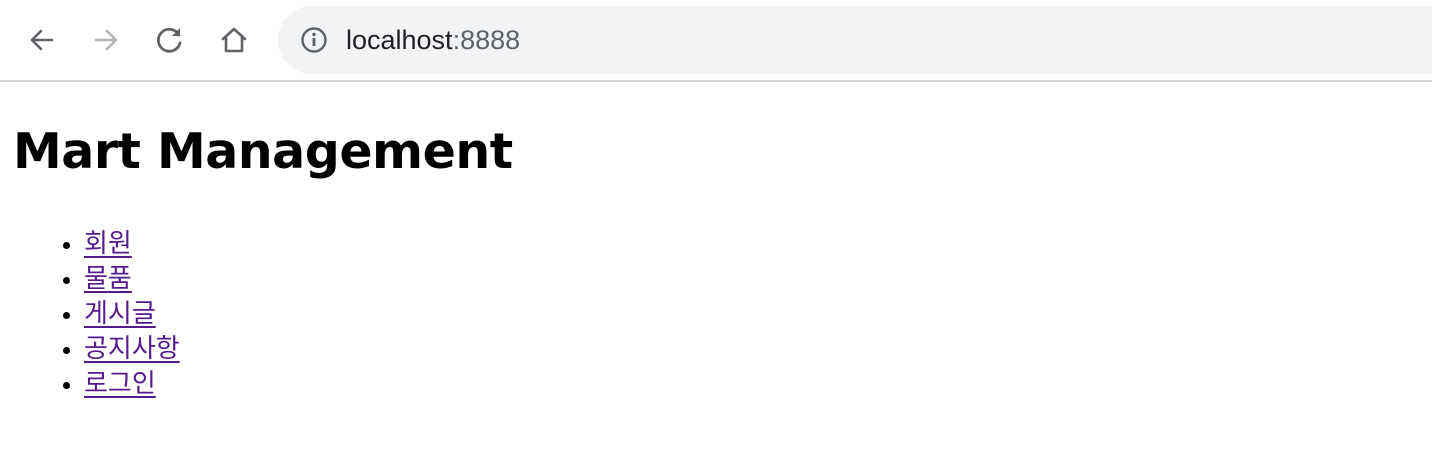  I want to click on list-item: 물품, so click(132, 279).